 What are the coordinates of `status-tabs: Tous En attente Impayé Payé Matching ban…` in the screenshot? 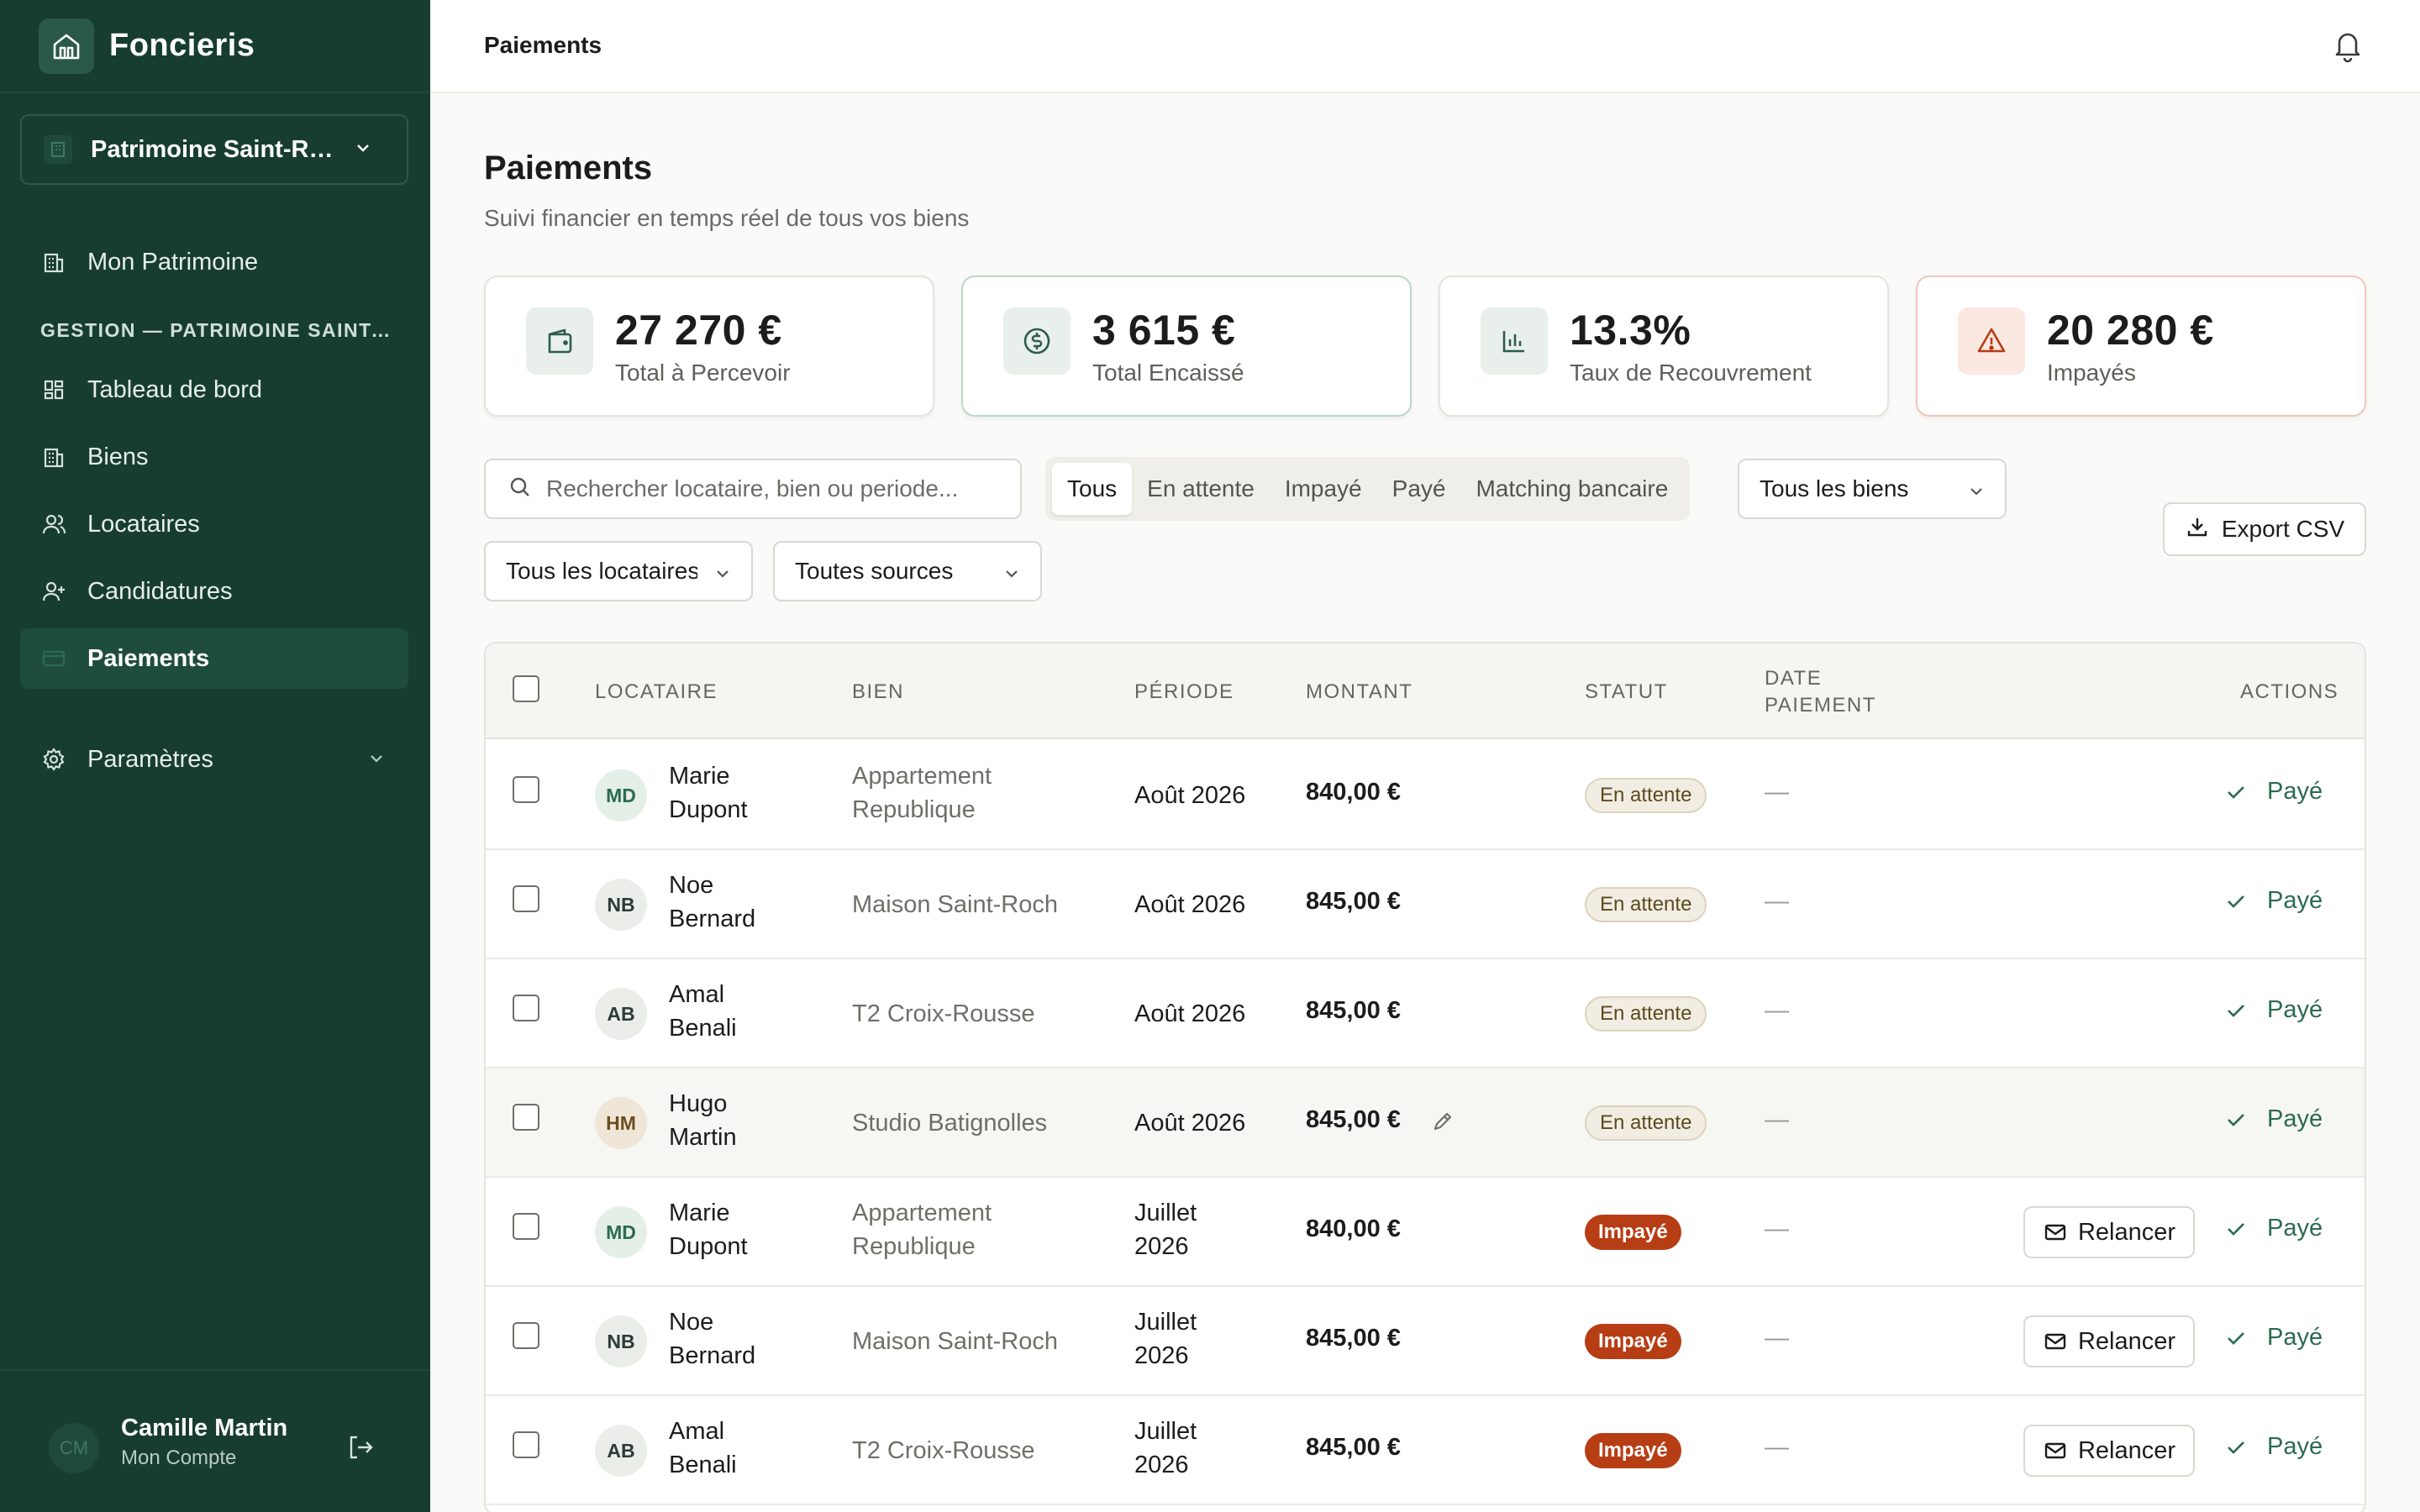 It's located at (1368, 489).